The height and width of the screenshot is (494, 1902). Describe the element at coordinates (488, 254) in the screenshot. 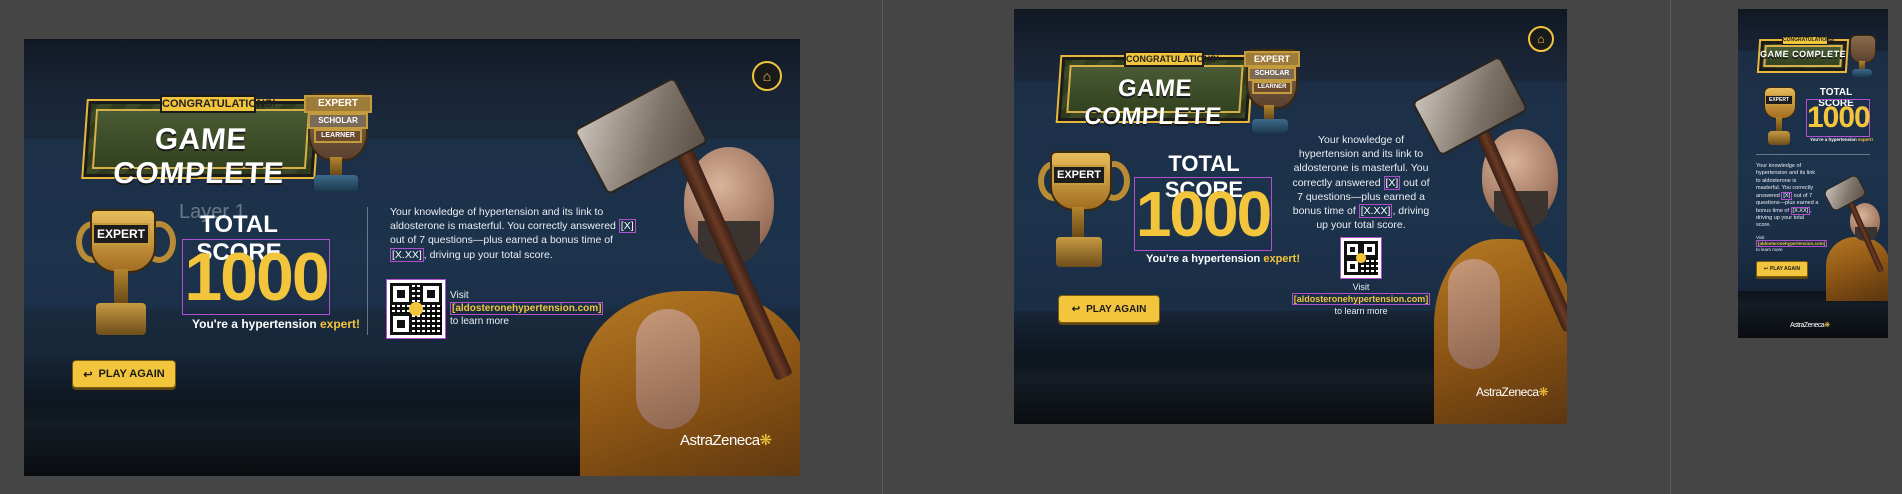

I see `para-part-3: , driving up your total score.` at that location.